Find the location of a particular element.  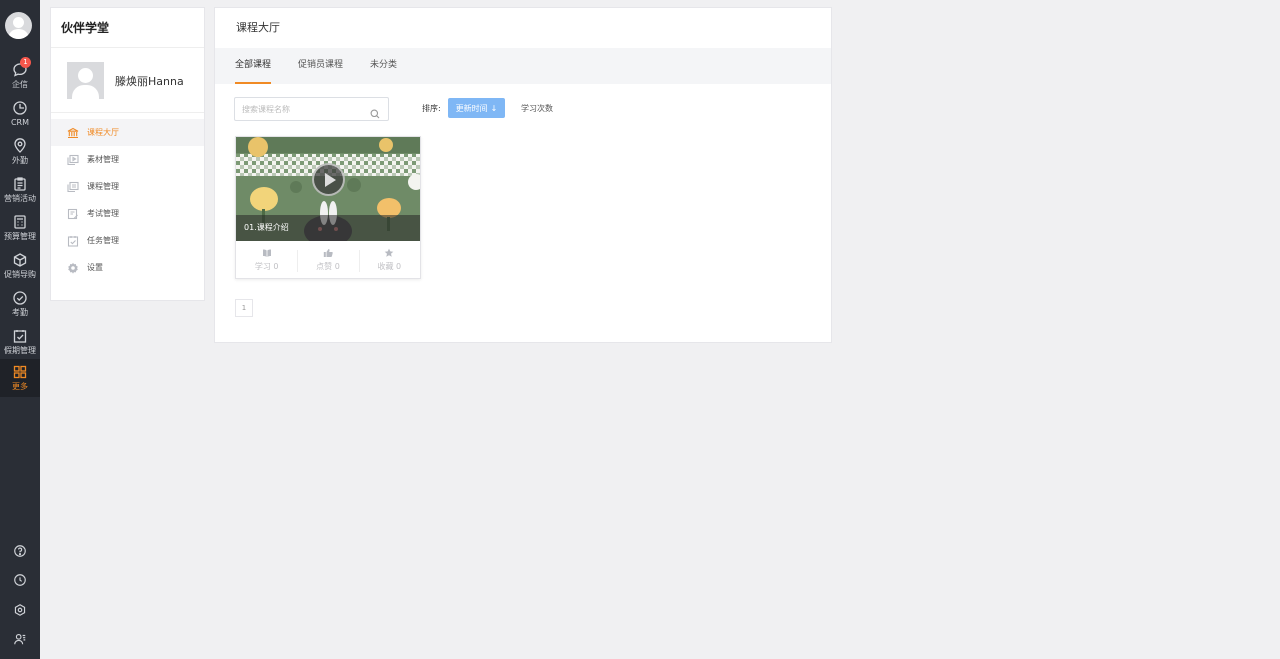

course-card: 01.课程介绍 学习 0 点赞 0 收藏 0 is located at coordinates (328, 207).